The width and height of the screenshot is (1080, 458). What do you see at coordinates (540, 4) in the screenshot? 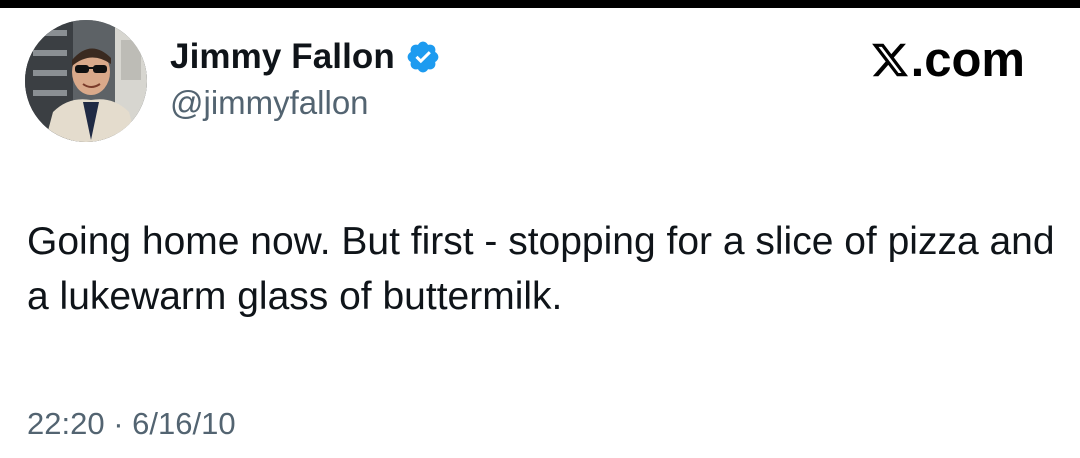
I see `top-bar` at bounding box center [540, 4].